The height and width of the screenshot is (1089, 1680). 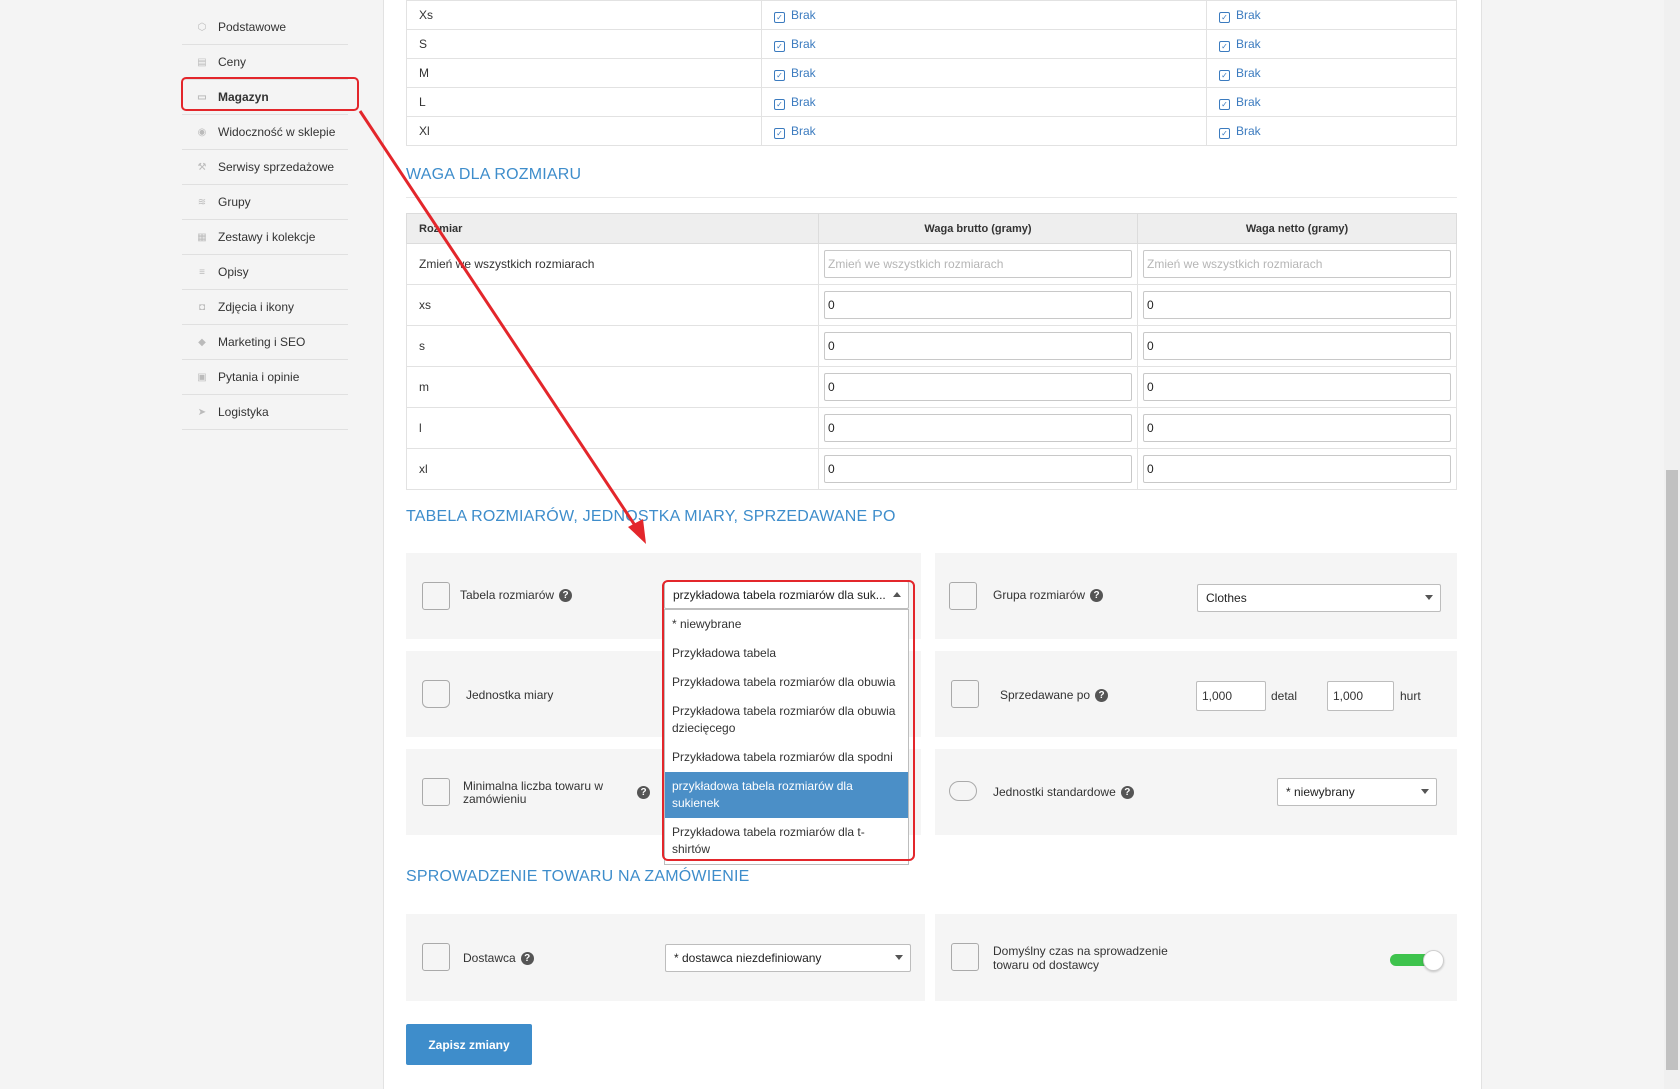 What do you see at coordinates (436, 792) in the screenshot?
I see `order-form-icon` at bounding box center [436, 792].